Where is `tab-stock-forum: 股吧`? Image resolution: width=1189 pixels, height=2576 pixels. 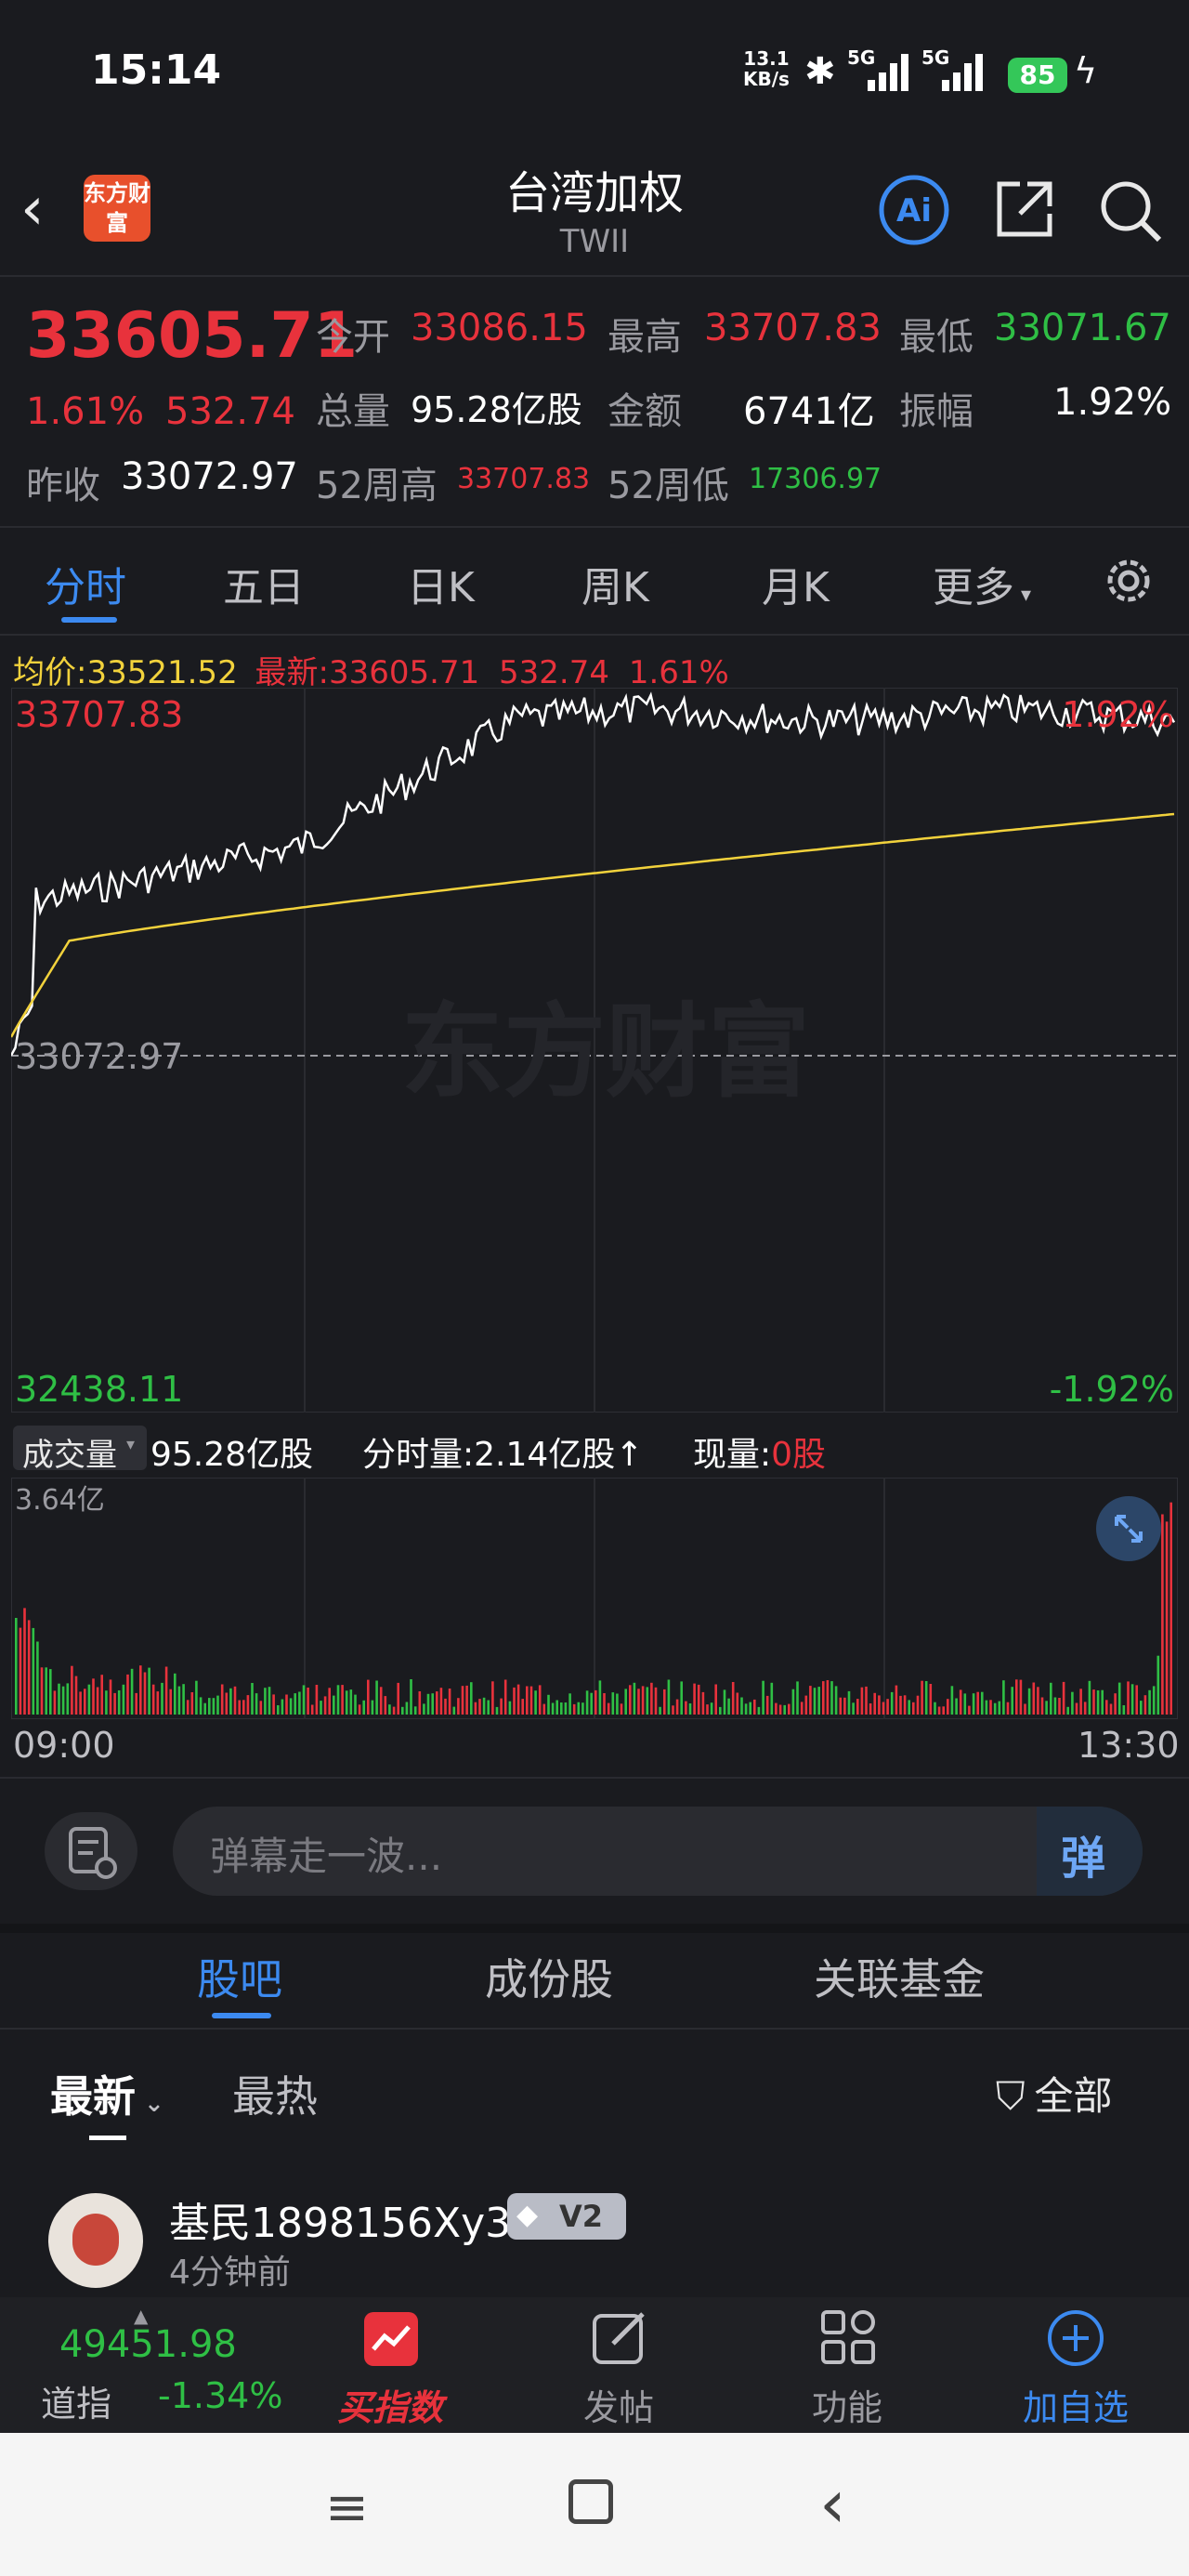
tab-stock-forum: 股吧 is located at coordinates (240, 1976).